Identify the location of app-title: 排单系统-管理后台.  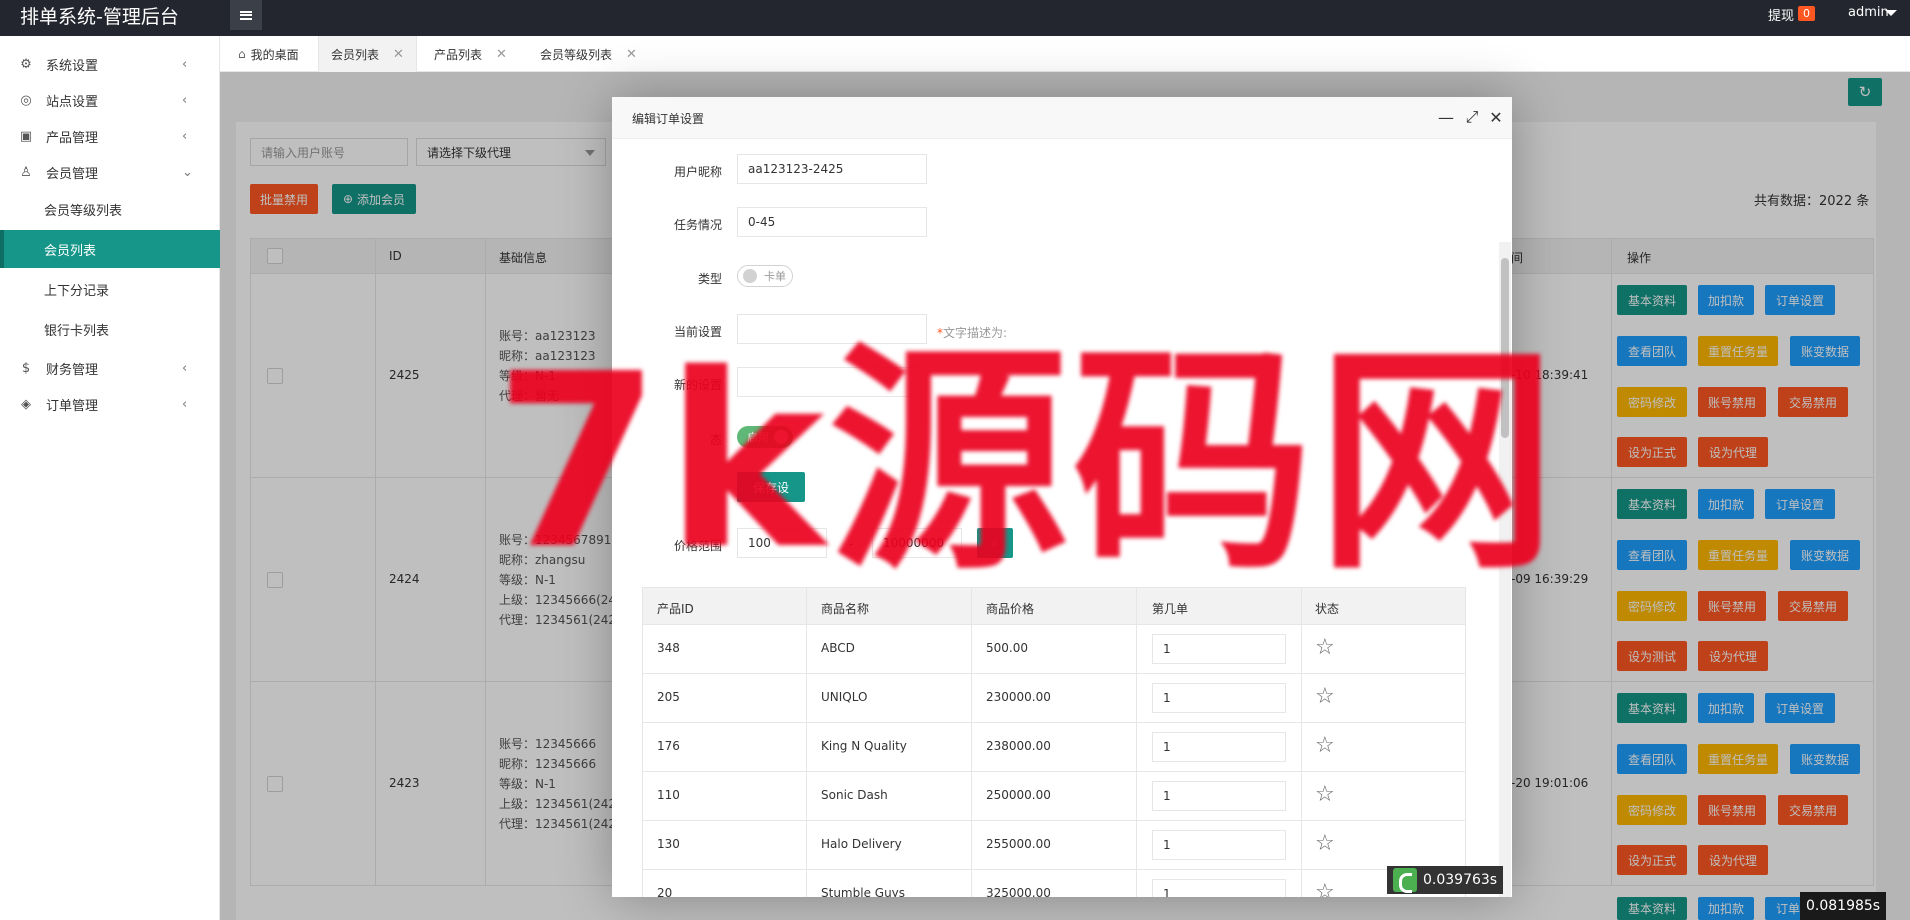
(99, 17).